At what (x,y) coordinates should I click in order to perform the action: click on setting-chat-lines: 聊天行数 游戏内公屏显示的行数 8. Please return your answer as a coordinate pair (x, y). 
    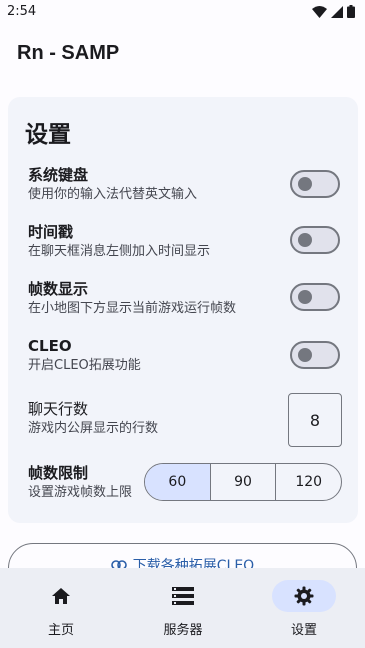
    Looking at the image, I should click on (185, 425).